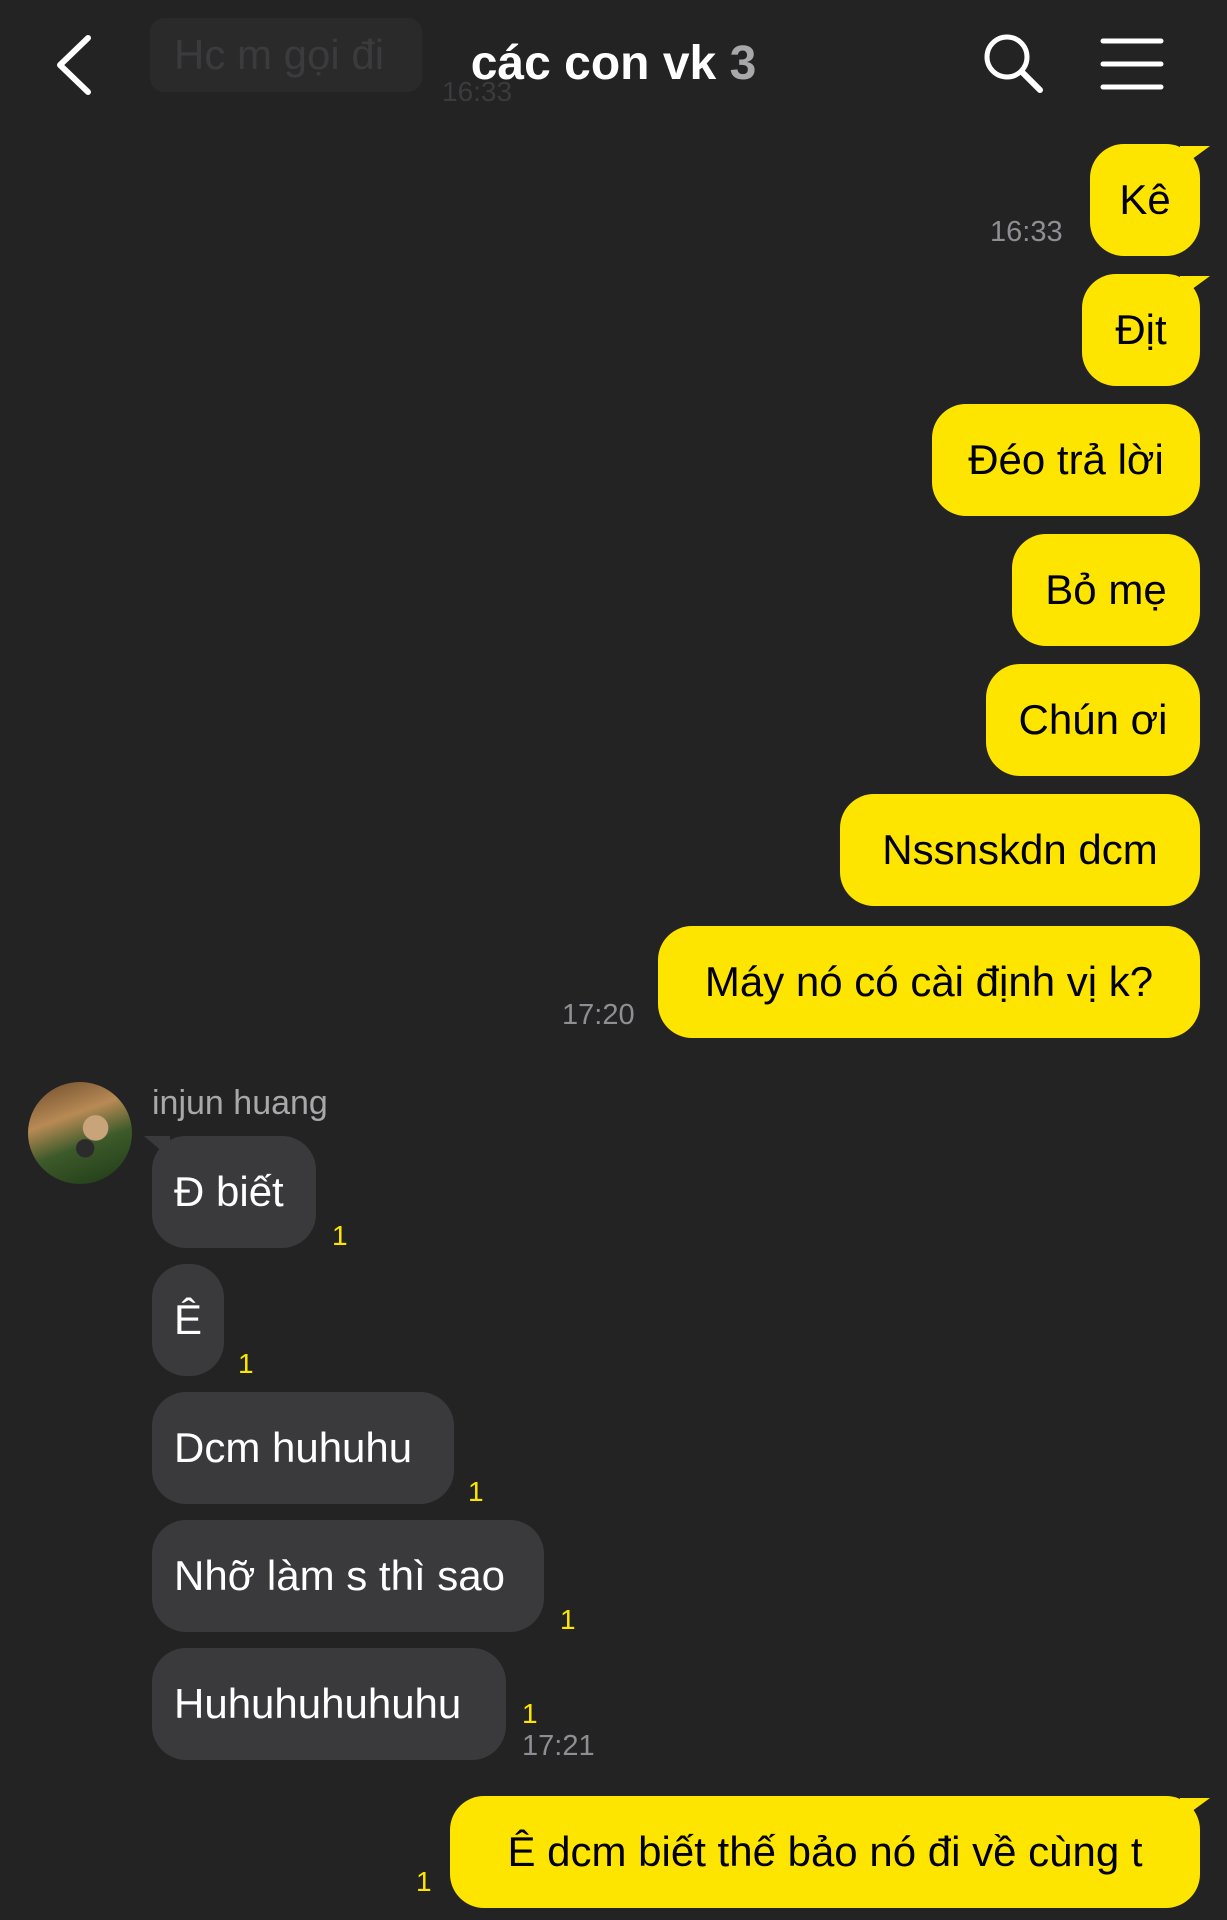 The width and height of the screenshot is (1227, 1920). Describe the element at coordinates (1066, 460) in the screenshot. I see `outgoing-message: Đéo trả lời` at that location.